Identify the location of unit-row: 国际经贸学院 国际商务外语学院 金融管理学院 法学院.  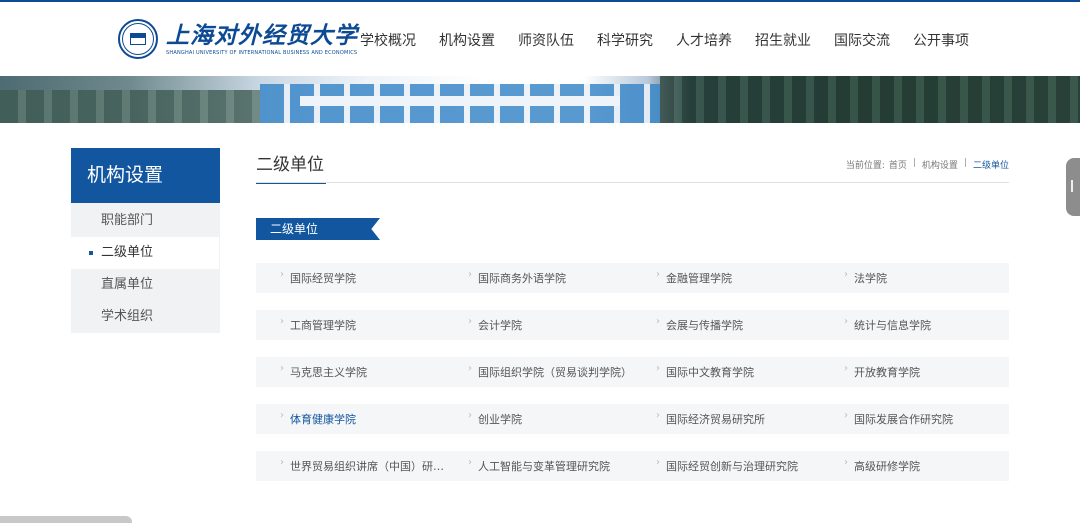
(632, 278).